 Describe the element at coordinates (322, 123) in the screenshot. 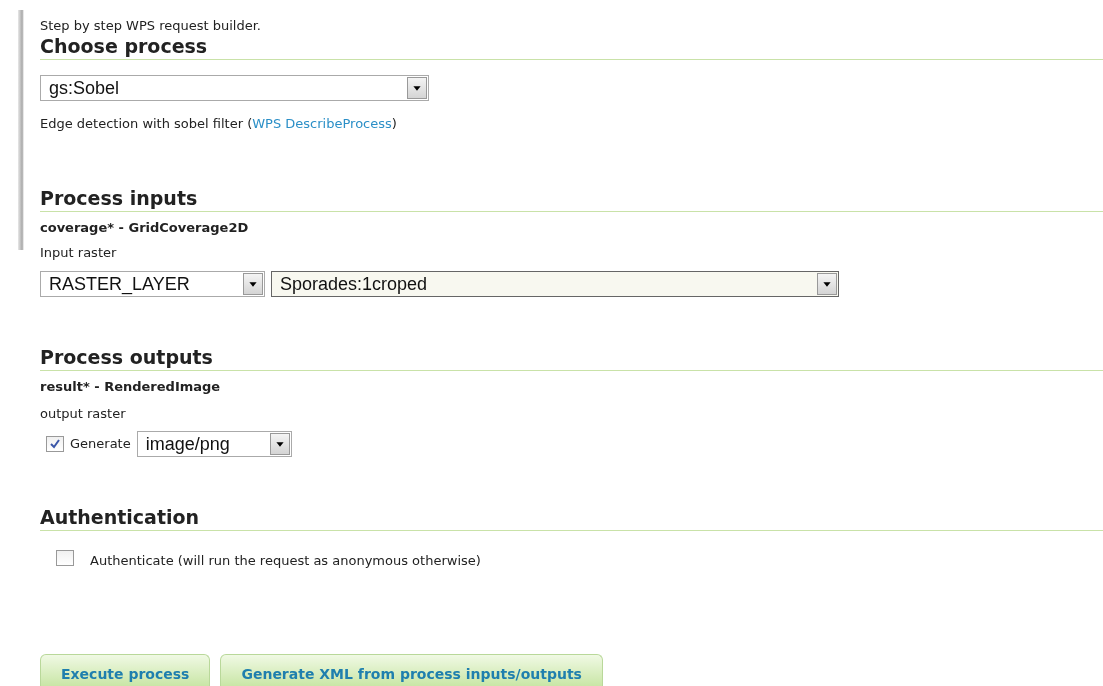

I see `describe-process-link: WPS DescribeProcess` at that location.